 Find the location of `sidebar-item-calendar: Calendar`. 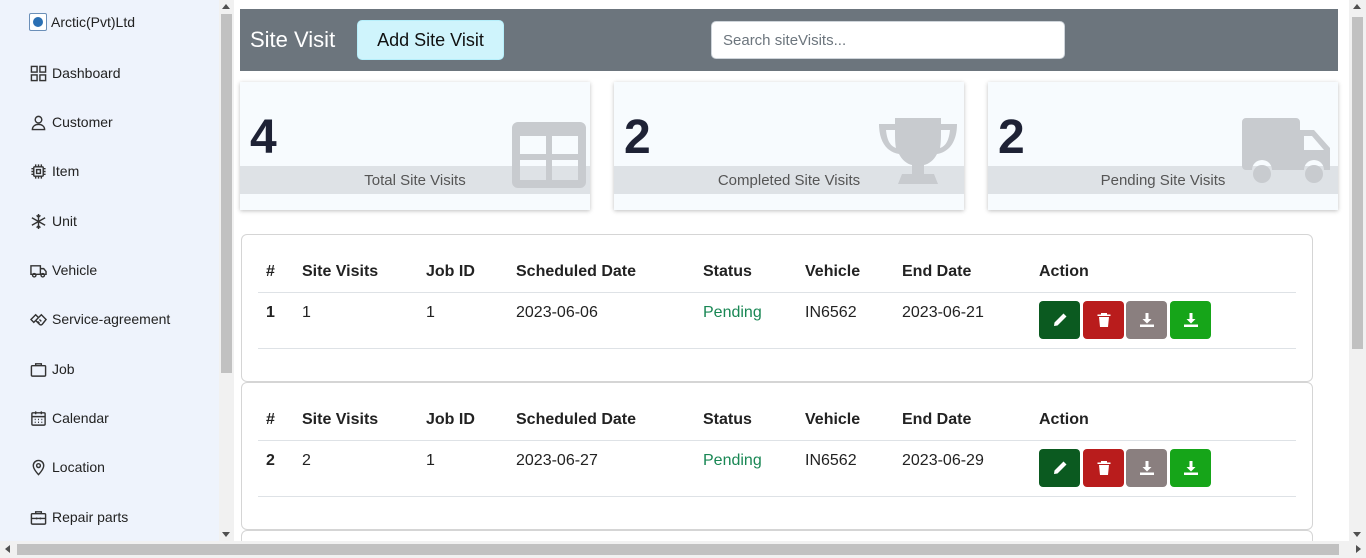

sidebar-item-calendar: Calendar is located at coordinates (69, 418).